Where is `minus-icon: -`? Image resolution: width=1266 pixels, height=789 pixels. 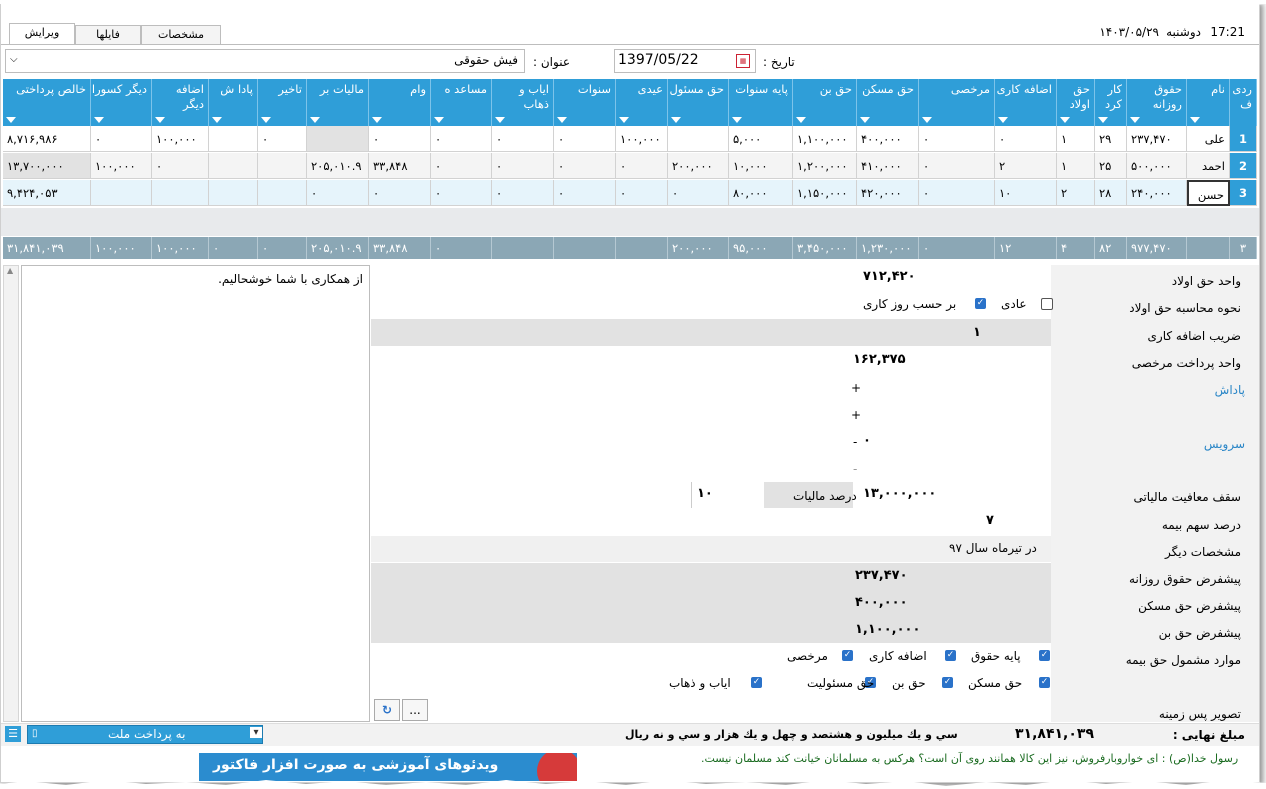 minus-icon: - is located at coordinates (855, 469).